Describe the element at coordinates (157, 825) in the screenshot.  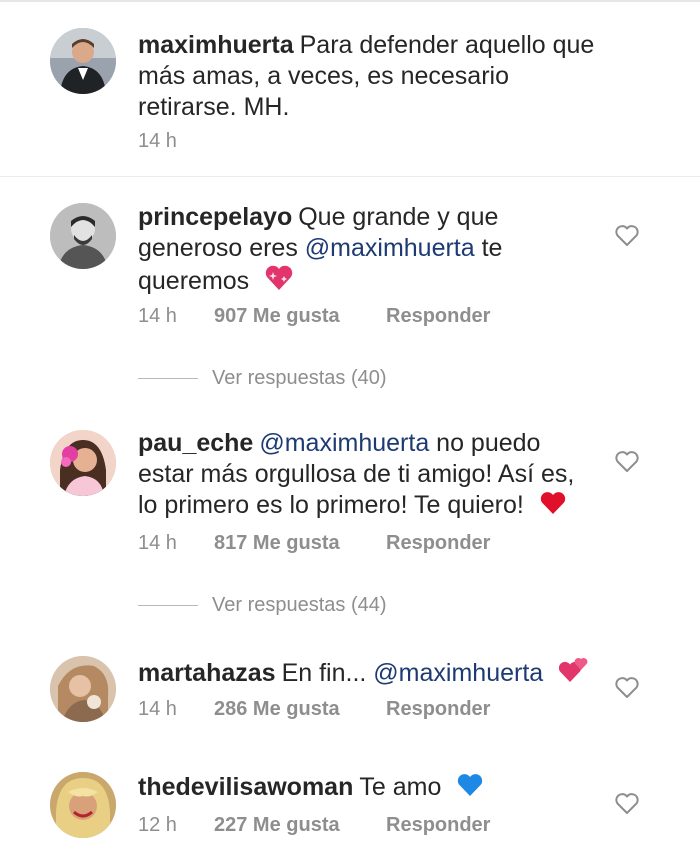
I see `timestamp: 12 h` at that location.